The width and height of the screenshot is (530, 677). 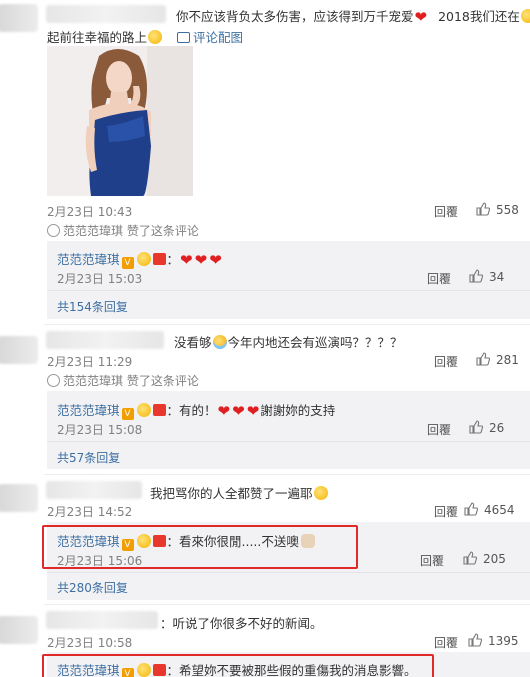 What do you see at coordinates (90, 512) in the screenshot?
I see `comment-date: 2月23日 14:52` at bounding box center [90, 512].